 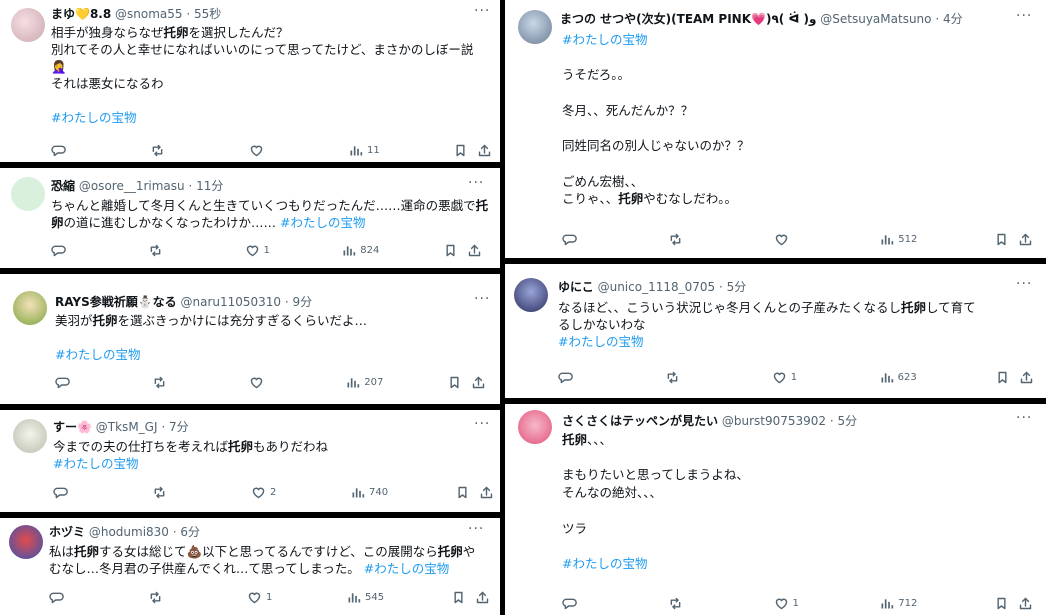 What do you see at coordinates (129, 532) in the screenshot?
I see `handle: @hodumi830` at bounding box center [129, 532].